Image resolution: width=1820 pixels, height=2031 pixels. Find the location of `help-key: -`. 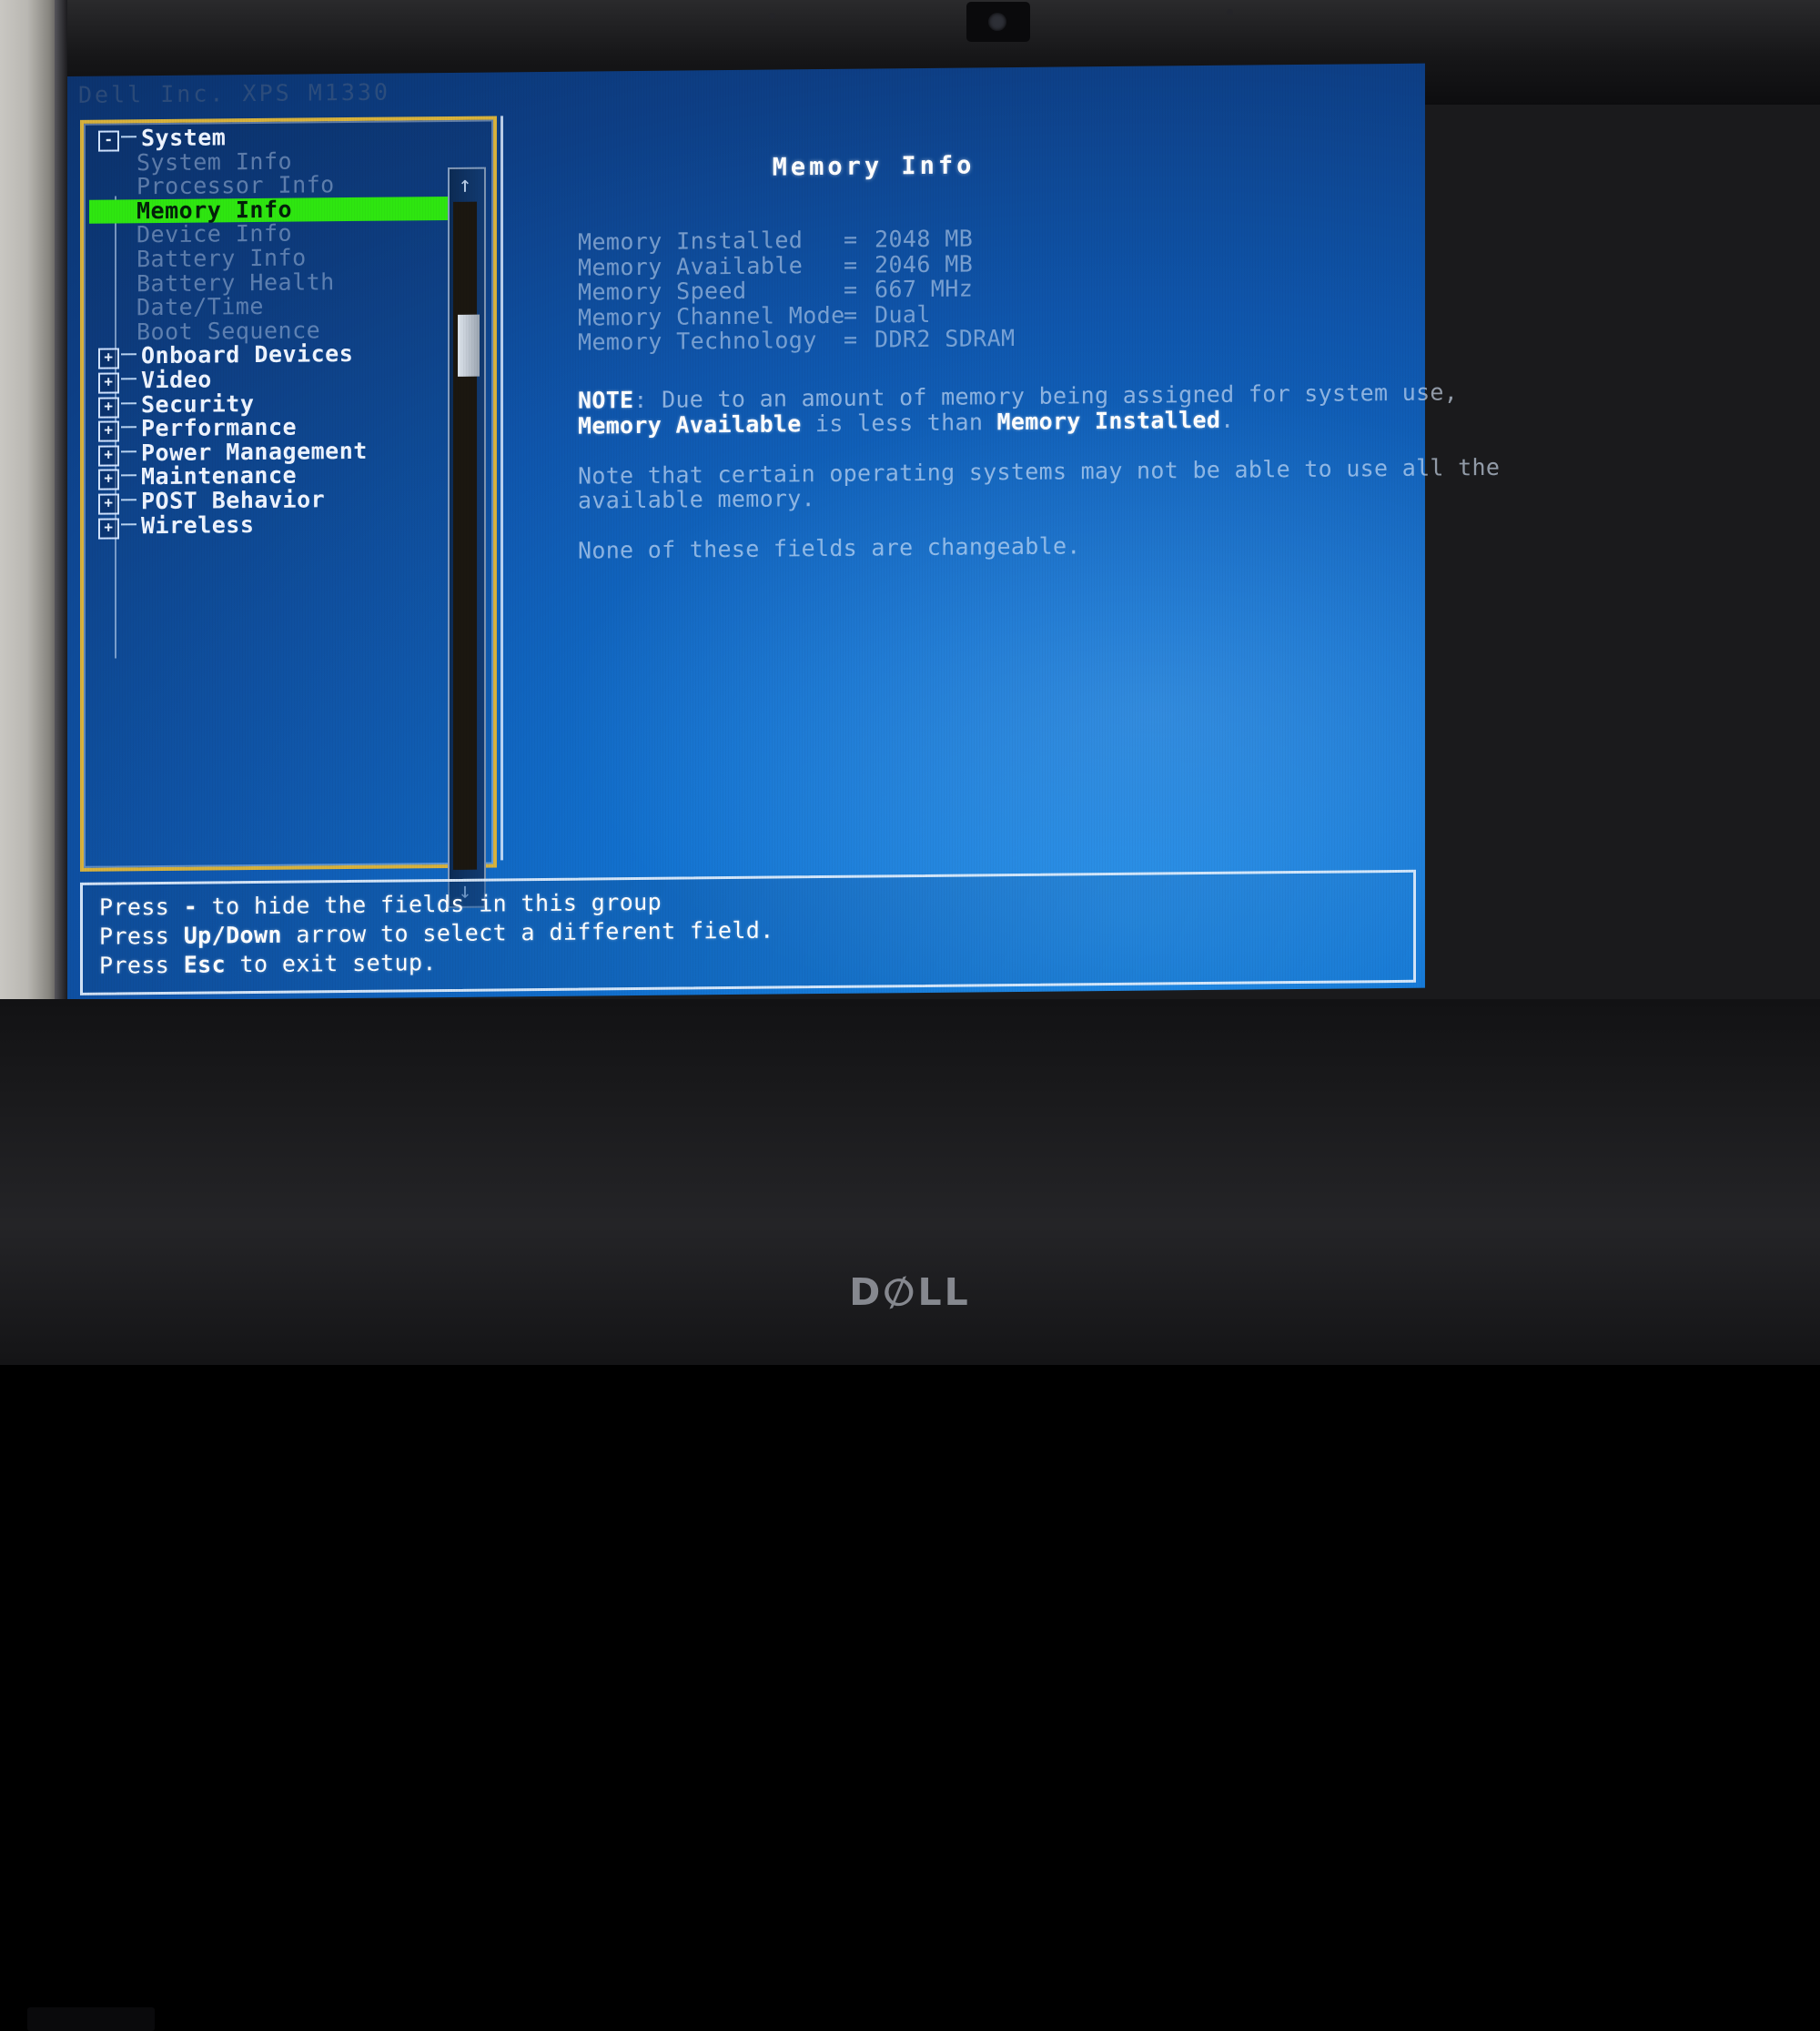

help-key: - is located at coordinates (191, 906).